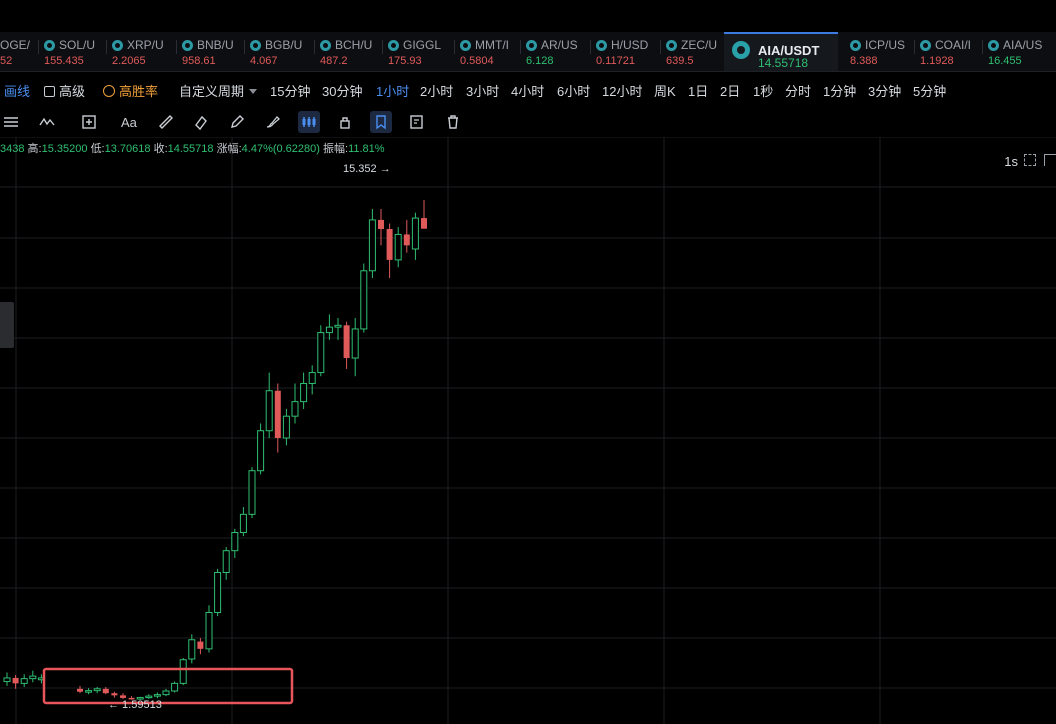  Describe the element at coordinates (730, 90) in the screenshot. I see `period-option: 2日` at that location.